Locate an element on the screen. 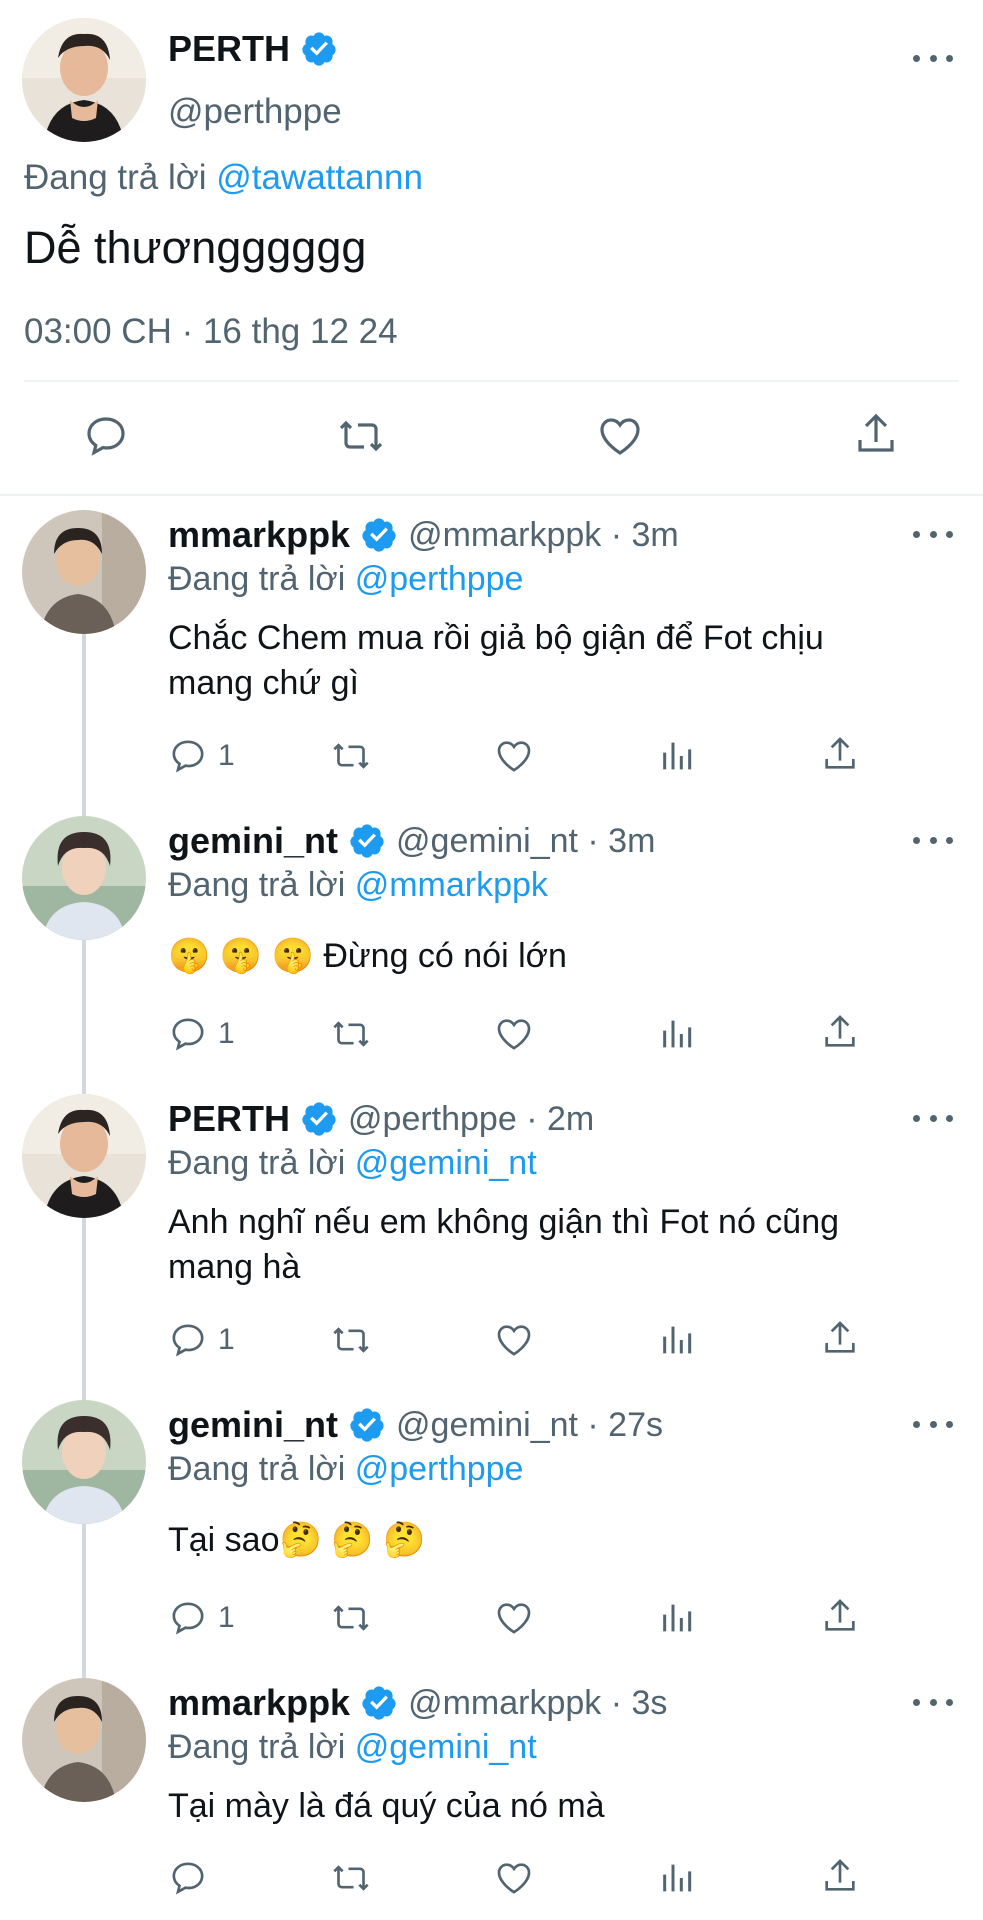  author-handle: @gemini_nt · 3m is located at coordinates (525, 841).